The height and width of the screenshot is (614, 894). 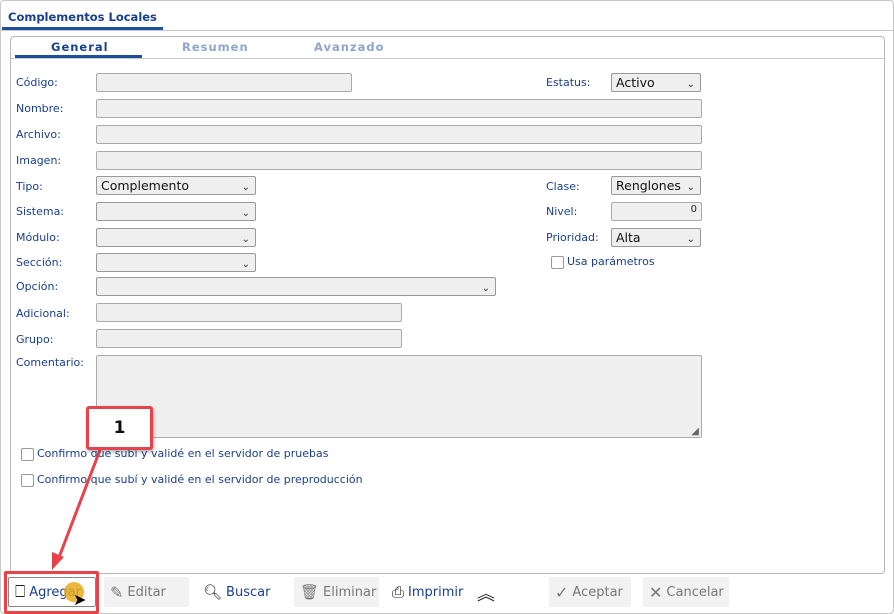 What do you see at coordinates (77, 509) in the screenshot?
I see `annotation-arrow` at bounding box center [77, 509].